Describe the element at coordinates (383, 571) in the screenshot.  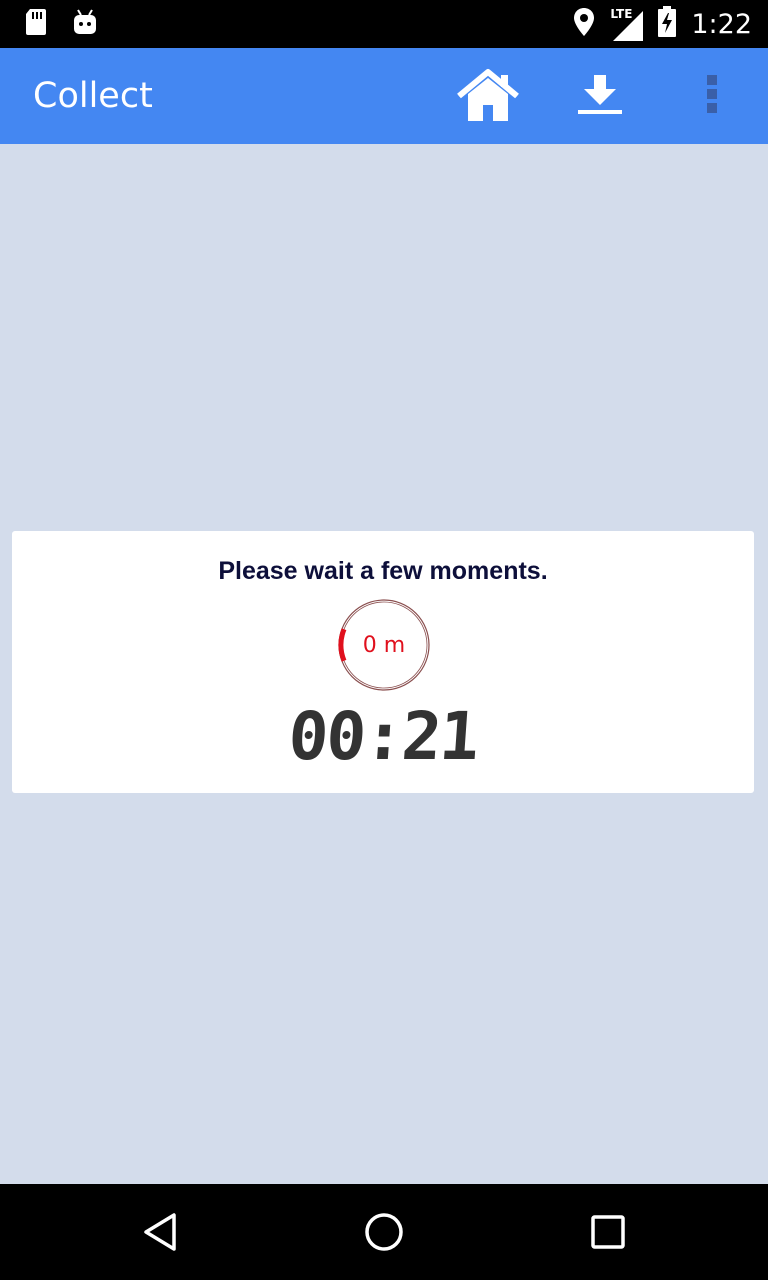
I see `wait-message: Please wait a few moments.` at that location.